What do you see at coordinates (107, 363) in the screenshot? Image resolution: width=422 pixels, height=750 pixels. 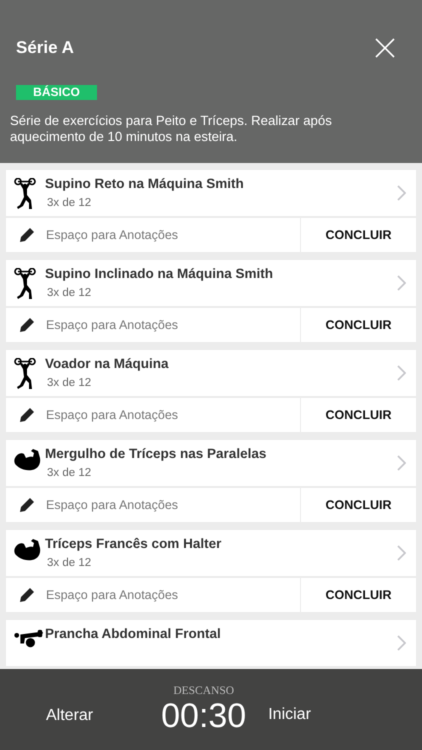 I see `exercise-name: Voador na Máquina` at bounding box center [107, 363].